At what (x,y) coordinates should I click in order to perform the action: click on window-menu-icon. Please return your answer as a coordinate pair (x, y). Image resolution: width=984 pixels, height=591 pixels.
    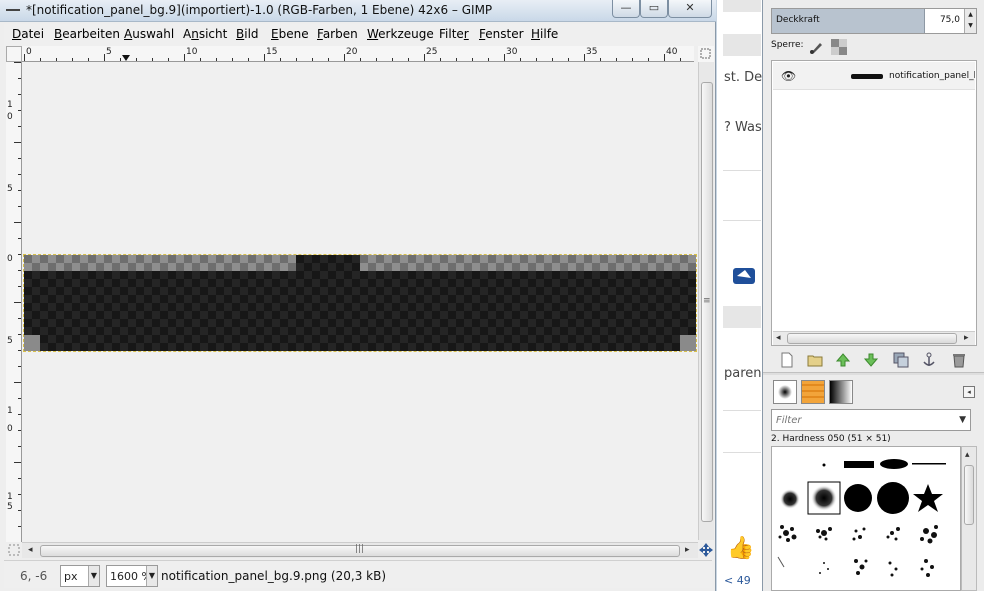
    Looking at the image, I should click on (13, 10).